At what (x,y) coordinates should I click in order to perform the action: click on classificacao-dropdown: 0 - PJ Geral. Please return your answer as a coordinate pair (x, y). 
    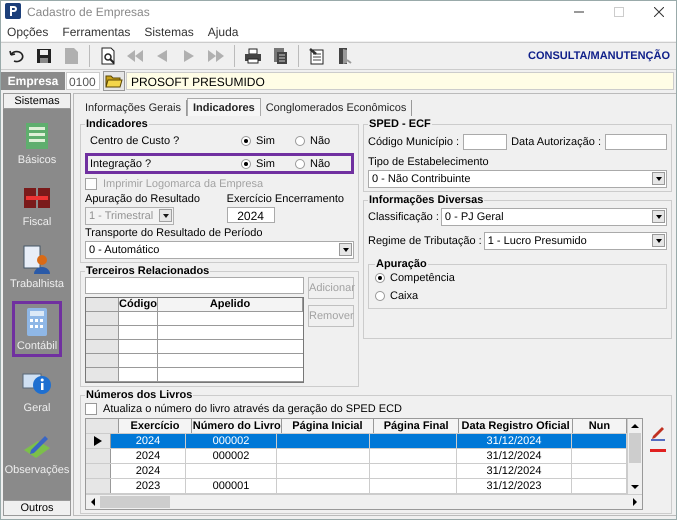
    Looking at the image, I should click on (553, 217).